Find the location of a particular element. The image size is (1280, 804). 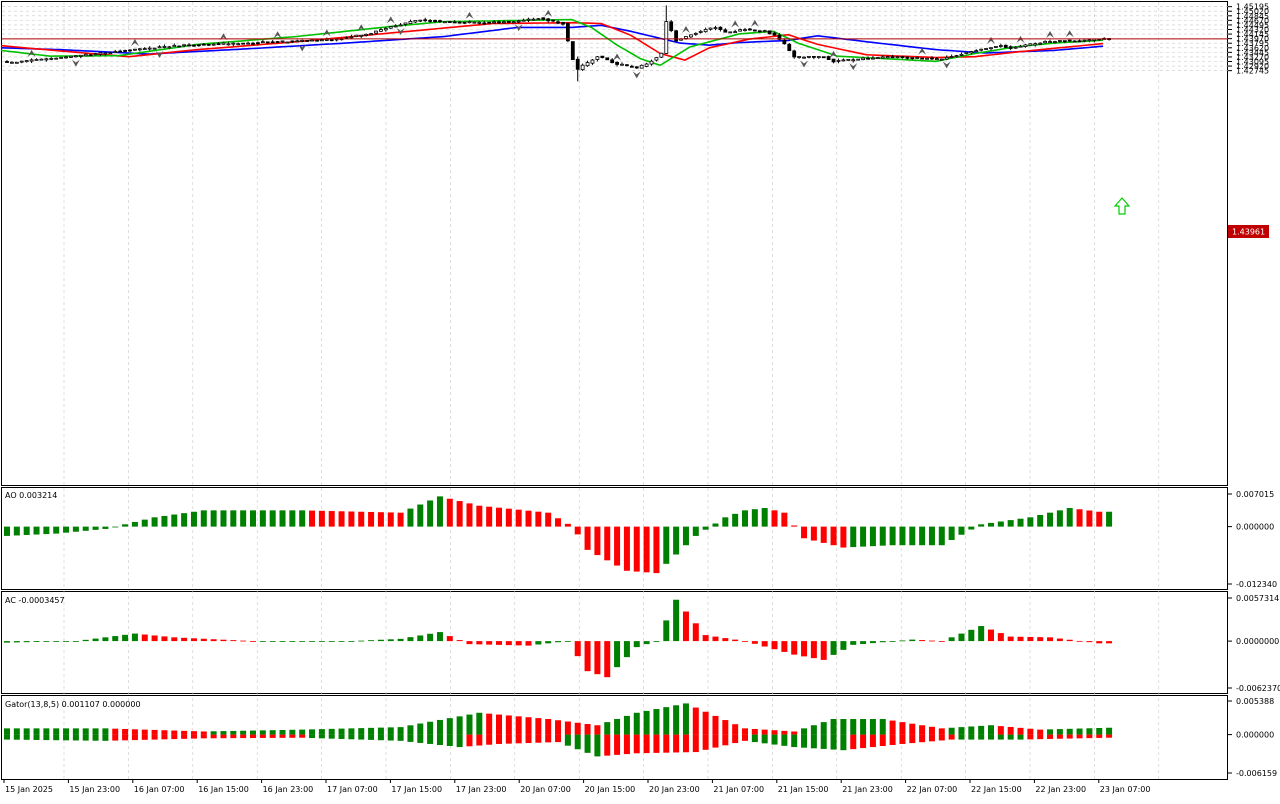

y-tick-label: 0.005388 is located at coordinates (1255, 701).